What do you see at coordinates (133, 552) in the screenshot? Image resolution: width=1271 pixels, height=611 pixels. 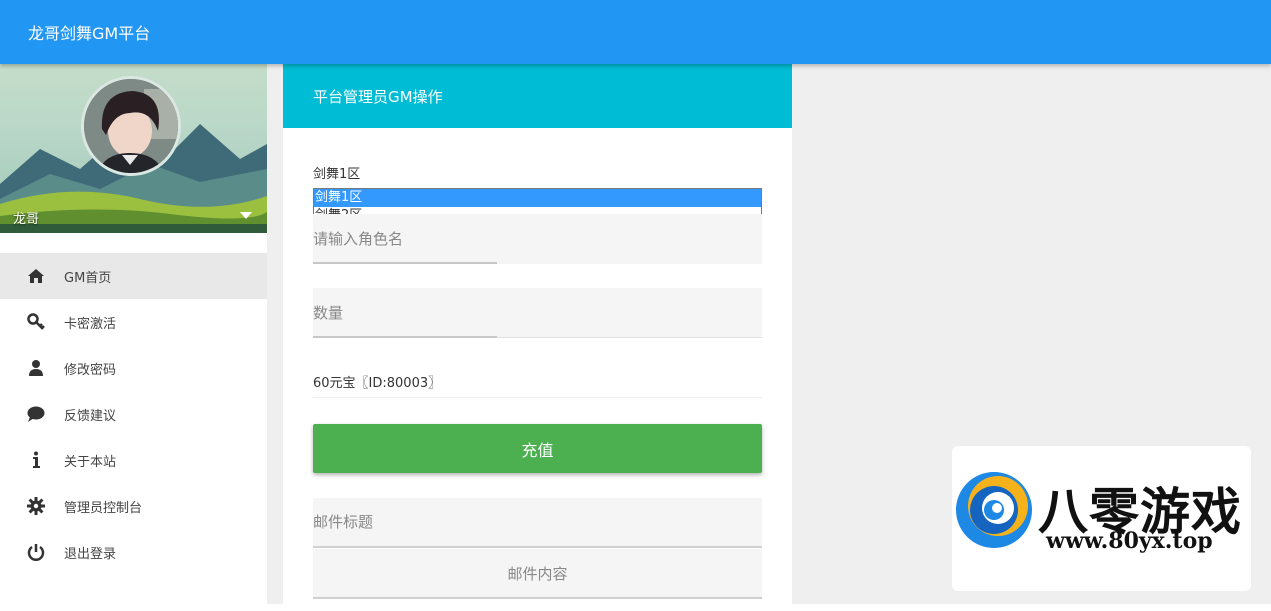 I see `sidebar-item-logout: 退出登录` at bounding box center [133, 552].